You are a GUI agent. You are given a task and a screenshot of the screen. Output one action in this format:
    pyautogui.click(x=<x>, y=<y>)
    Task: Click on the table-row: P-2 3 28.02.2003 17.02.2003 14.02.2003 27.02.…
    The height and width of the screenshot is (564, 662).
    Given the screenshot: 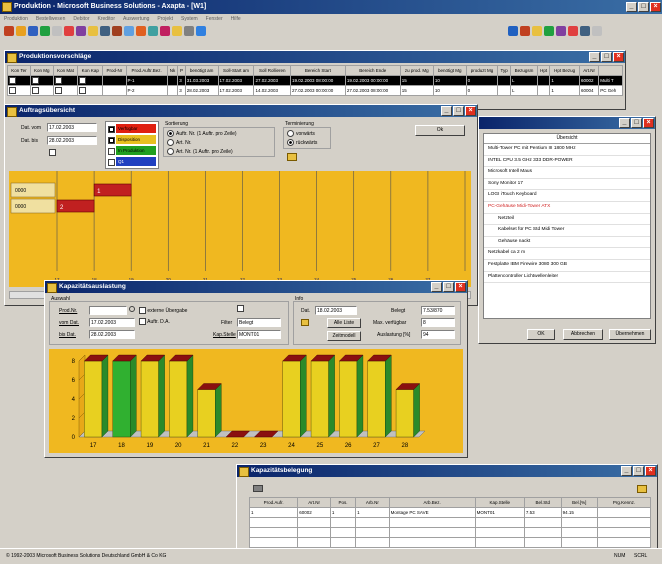 What is the action you would take?
    pyautogui.click(x=315, y=90)
    